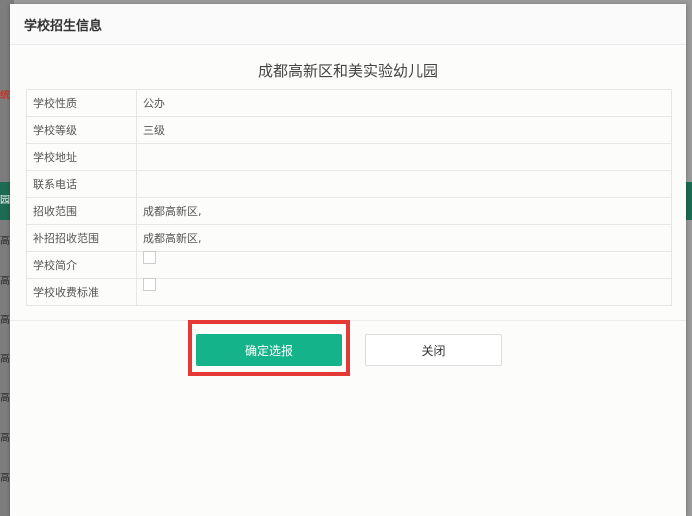 Image resolution: width=692 pixels, height=516 pixels. I want to click on table-row: 招收范围 成都高新区,, so click(349, 211).